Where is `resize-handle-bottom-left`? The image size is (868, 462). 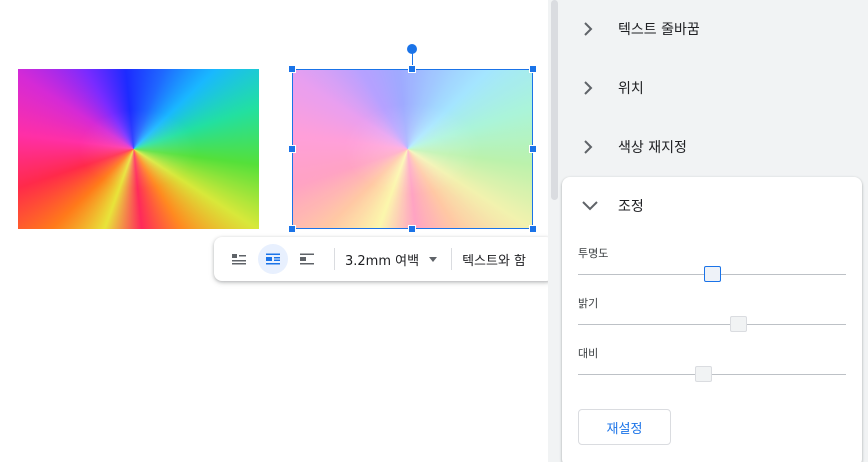 resize-handle-bottom-left is located at coordinates (292, 229).